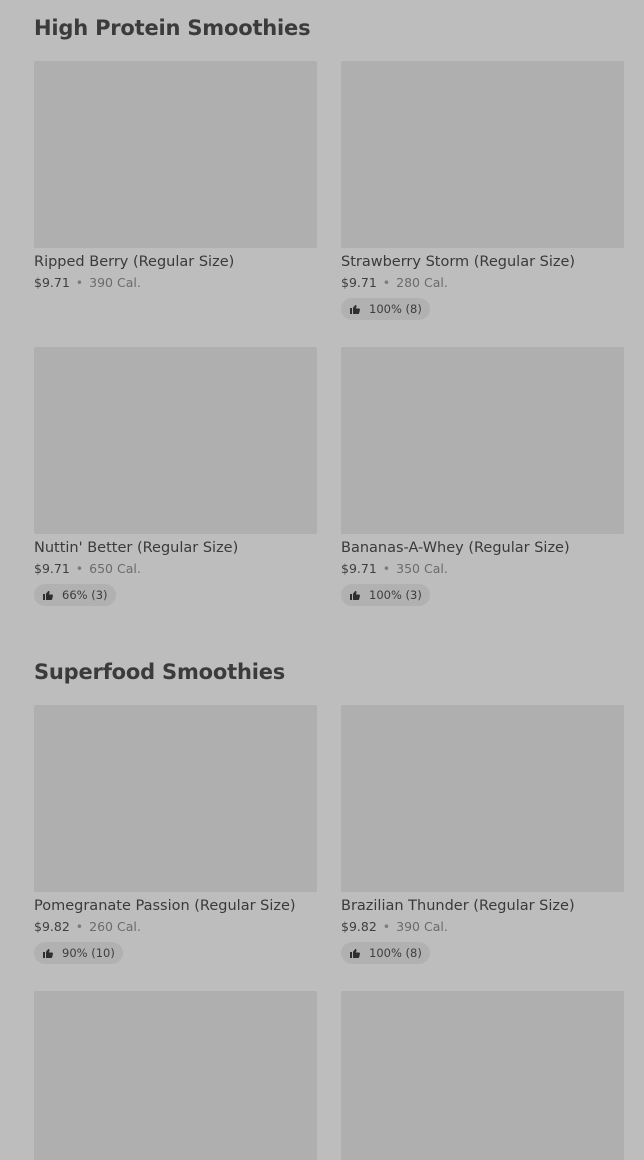 This screenshot has width=644, height=1160. Describe the element at coordinates (136, 548) in the screenshot. I see `item-name: Nuttin' Better (Regular Size)` at that location.